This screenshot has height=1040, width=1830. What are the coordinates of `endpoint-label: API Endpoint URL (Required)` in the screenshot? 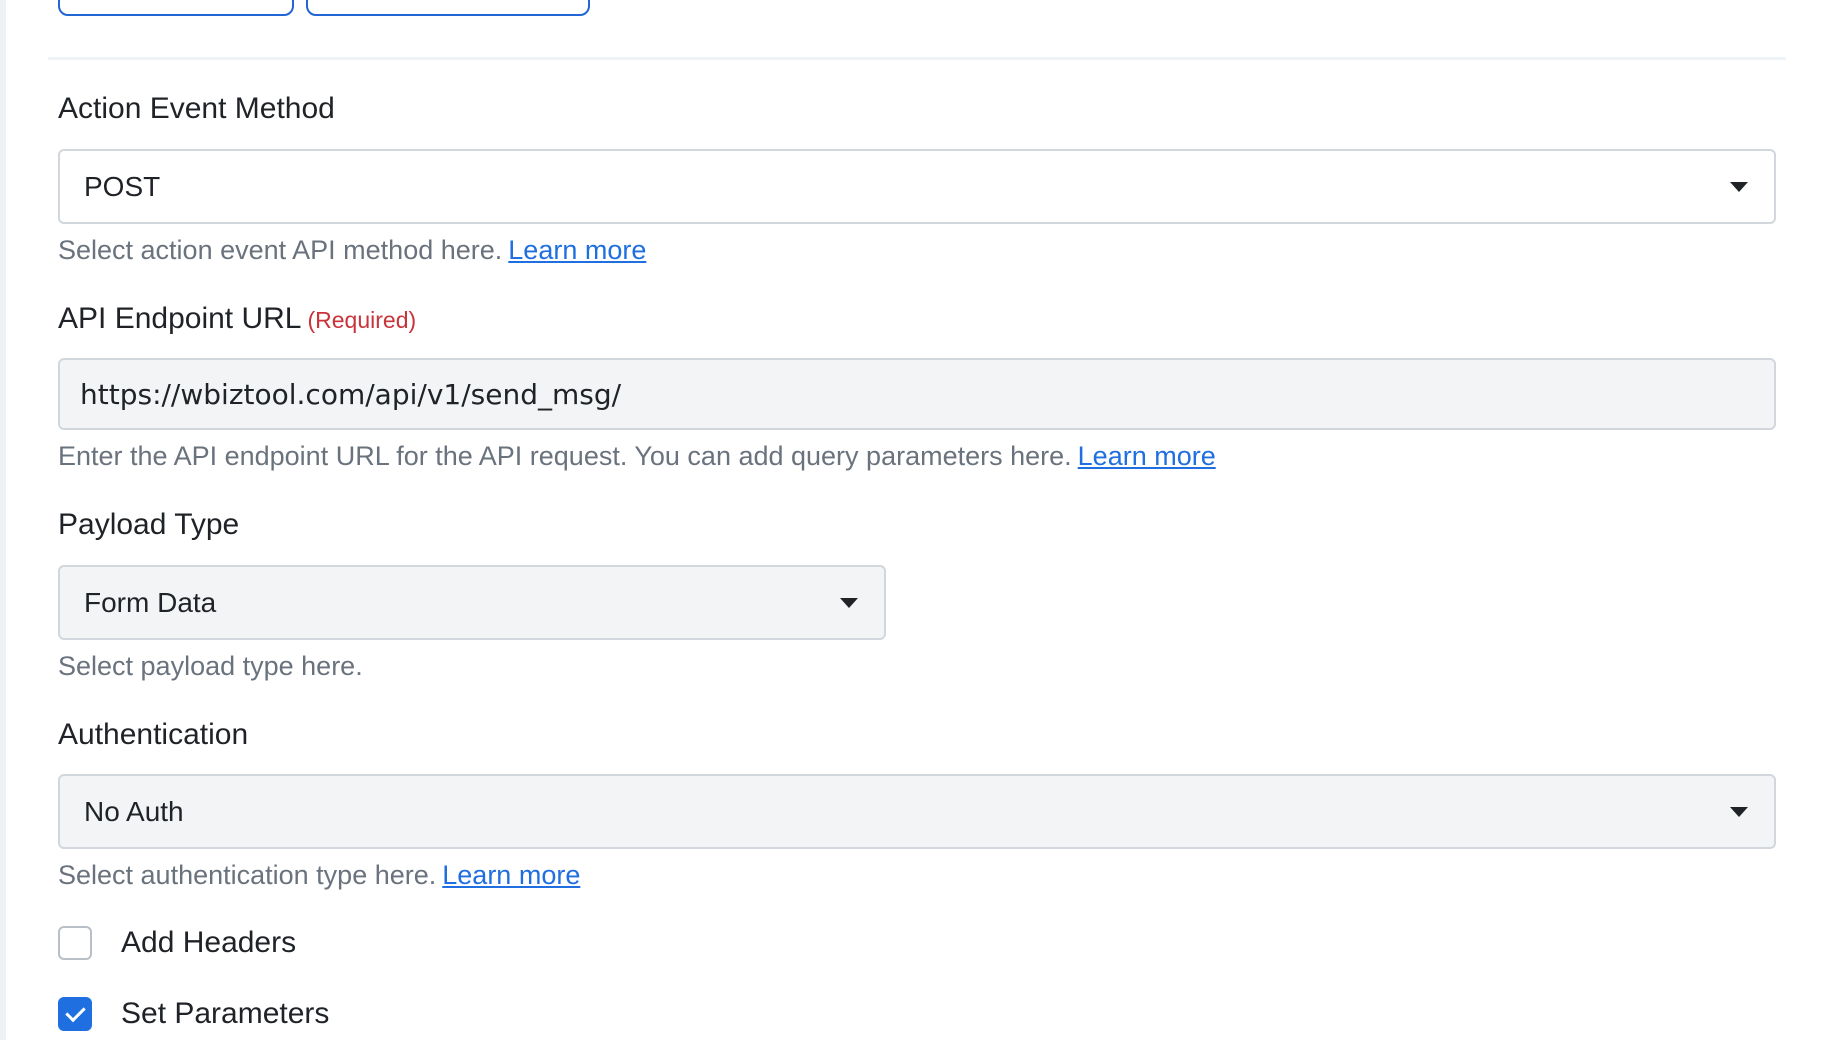 It's located at (237, 319).